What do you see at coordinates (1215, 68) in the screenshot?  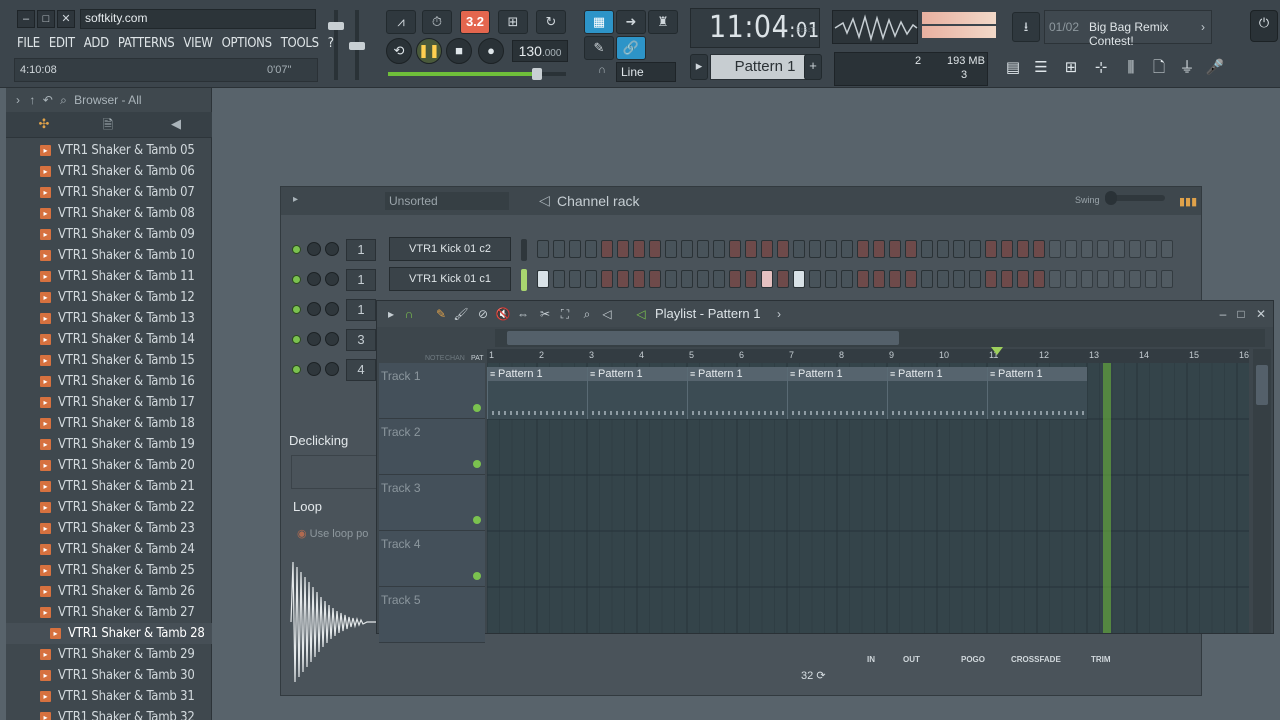 I see `mic-icon: 🎤` at bounding box center [1215, 68].